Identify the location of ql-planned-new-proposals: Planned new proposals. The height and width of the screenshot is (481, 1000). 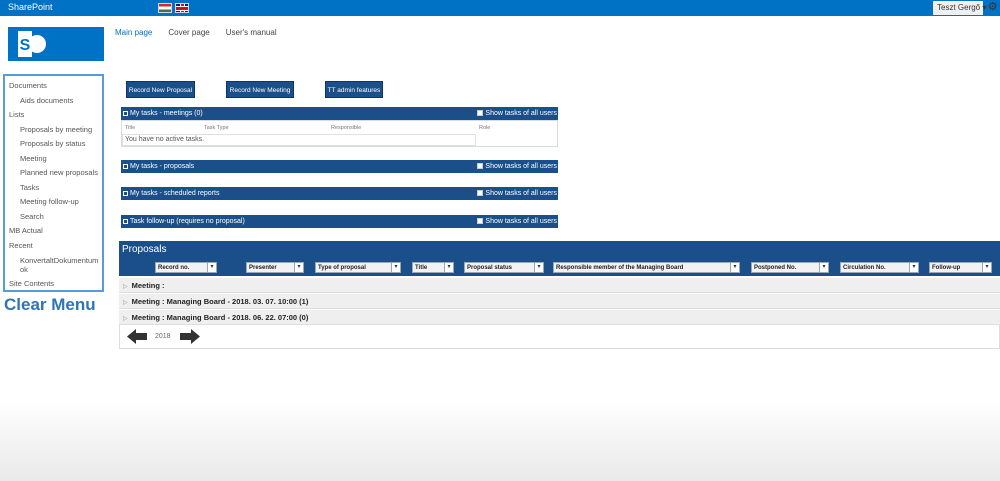
(55, 173).